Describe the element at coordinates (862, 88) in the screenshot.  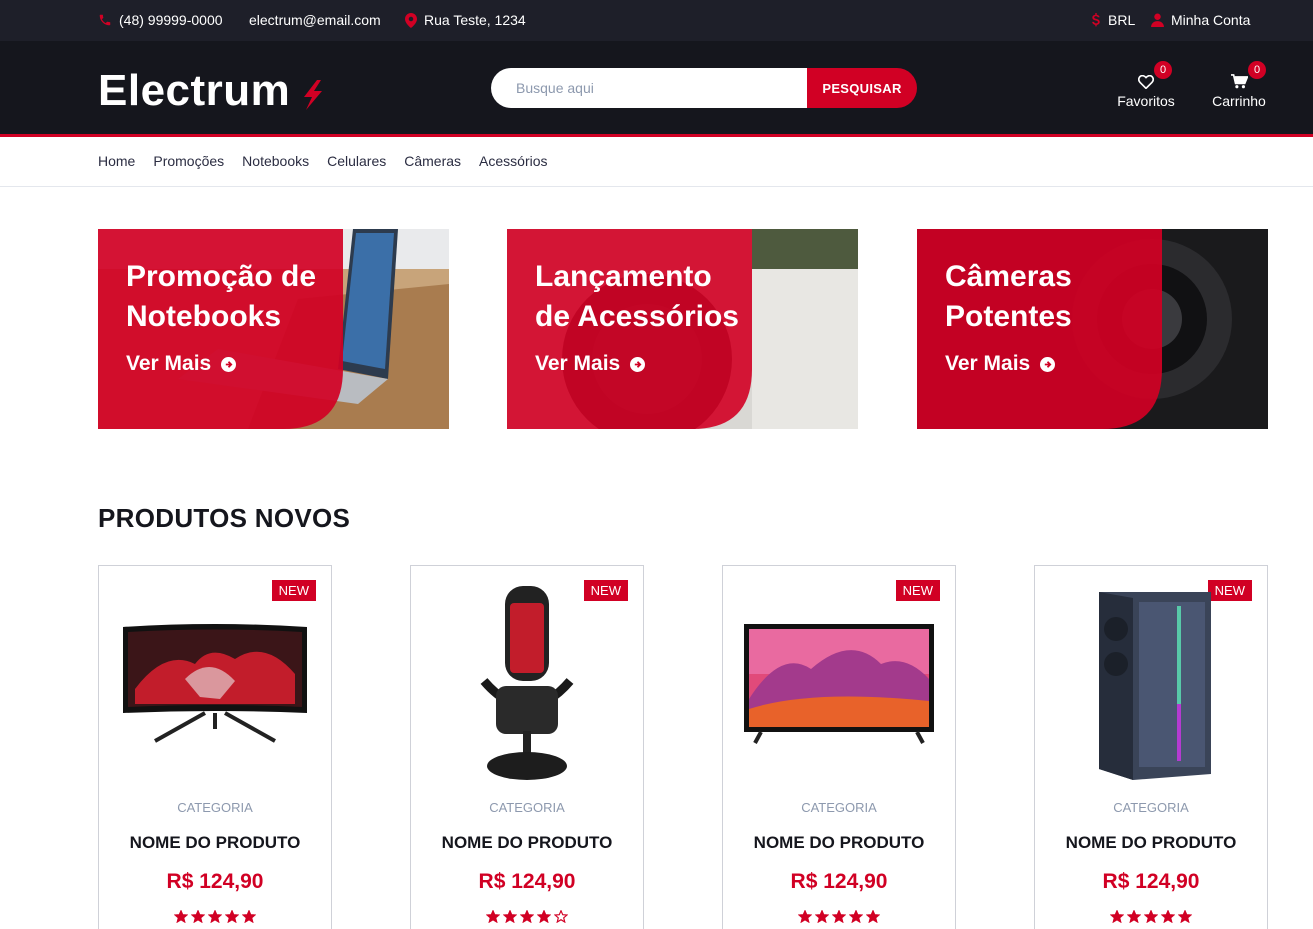
I see `search-button: PESQUISAR` at that location.